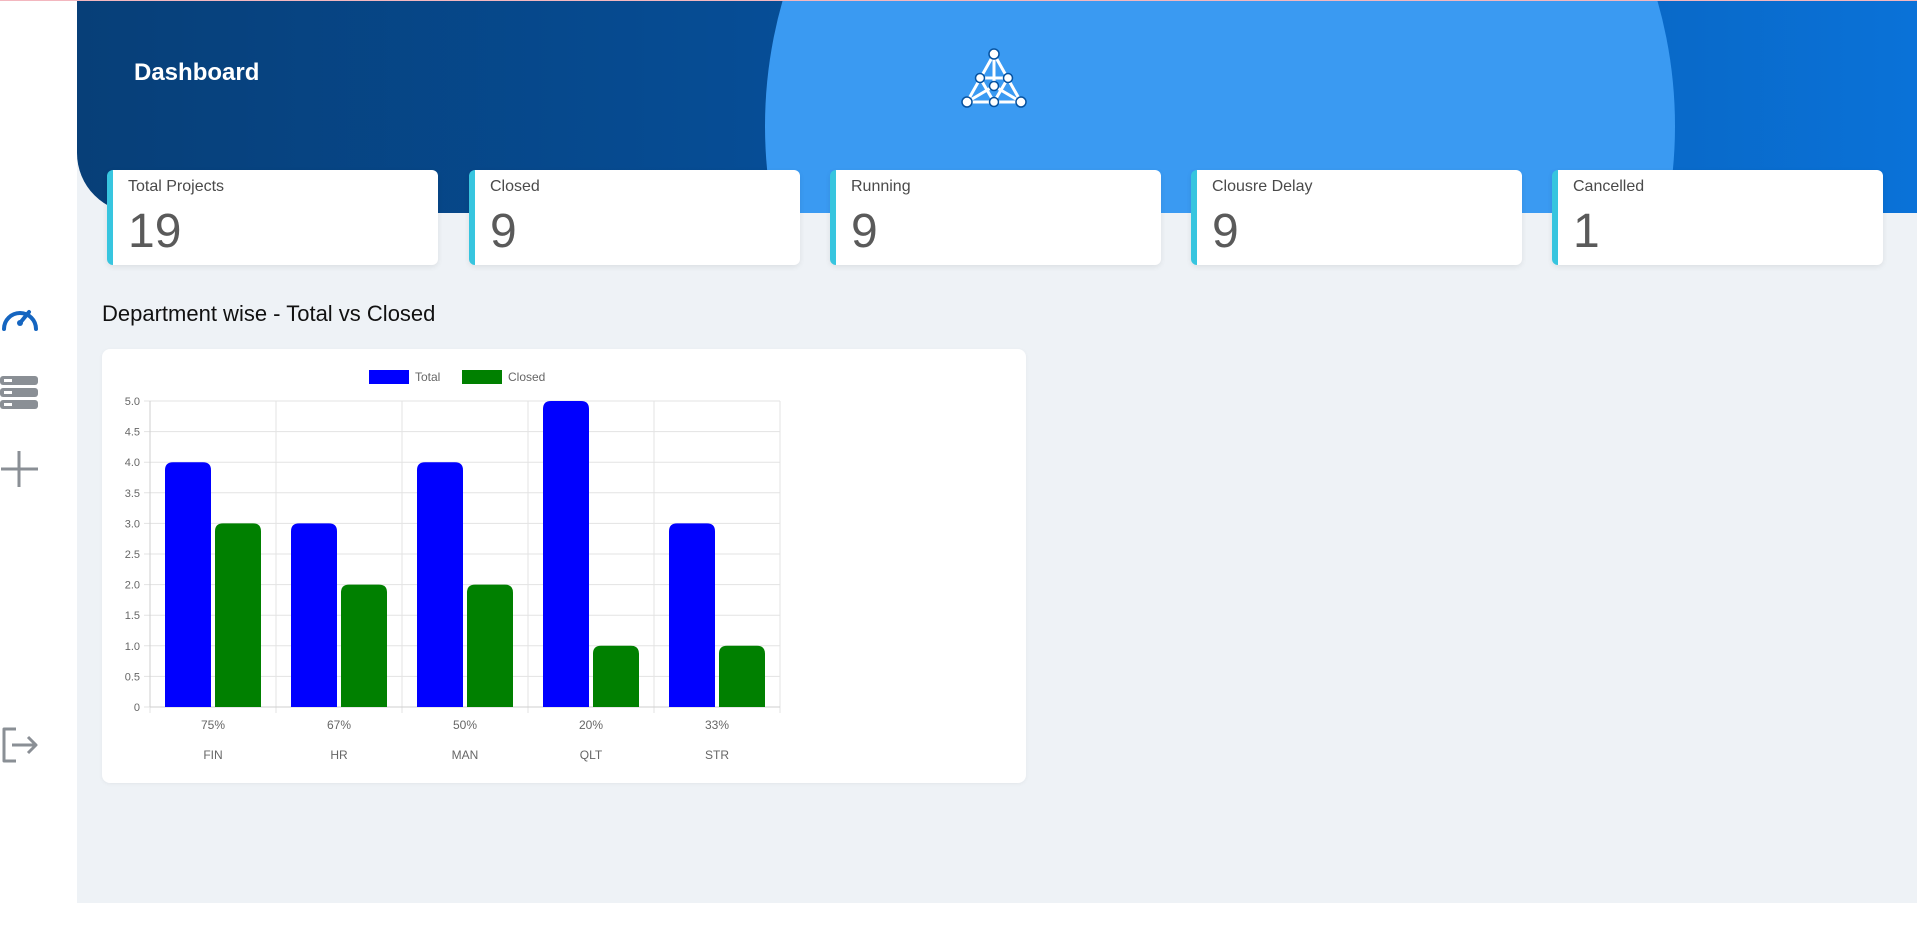 Image resolution: width=1917 pixels, height=931 pixels. What do you see at coordinates (132, 463) in the screenshot?
I see `y-tick-label: 4.0` at bounding box center [132, 463].